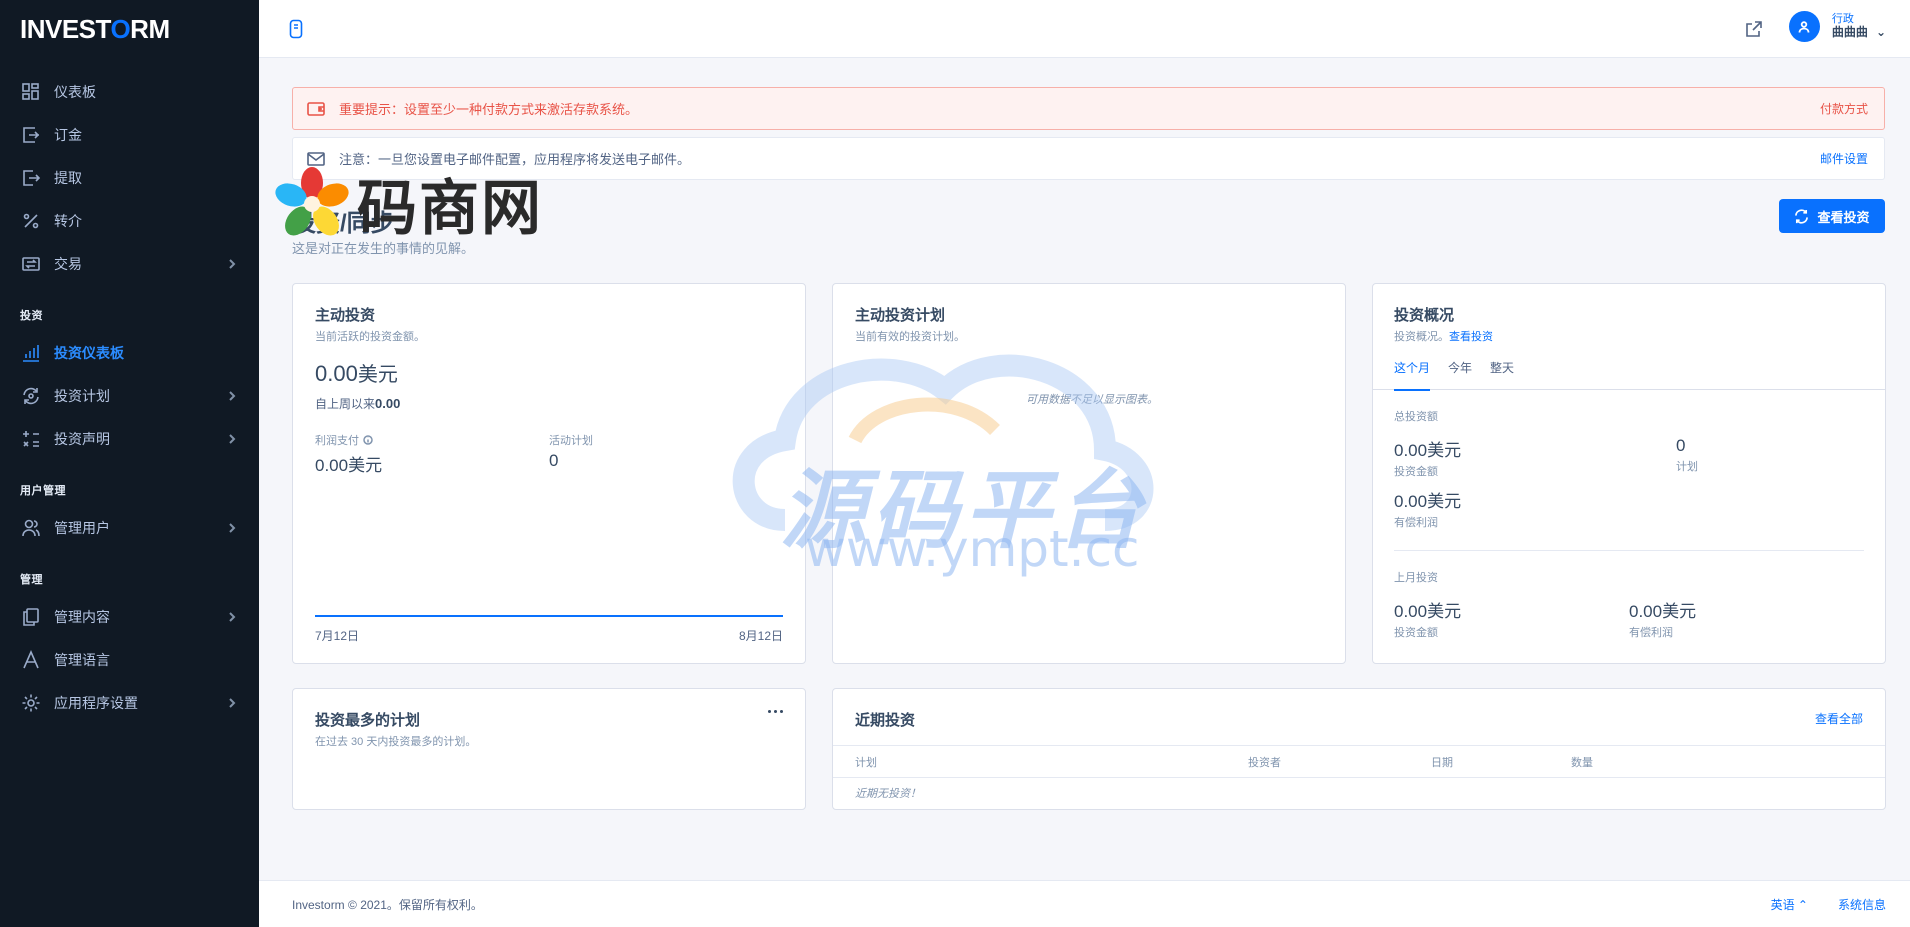 The image size is (1910, 927). I want to click on col-amount: 数量, so click(1582, 762).